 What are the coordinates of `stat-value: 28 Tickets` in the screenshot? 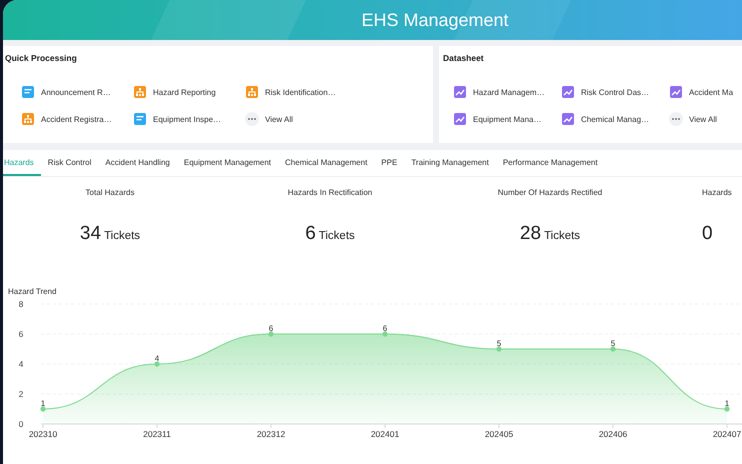 It's located at (550, 234).